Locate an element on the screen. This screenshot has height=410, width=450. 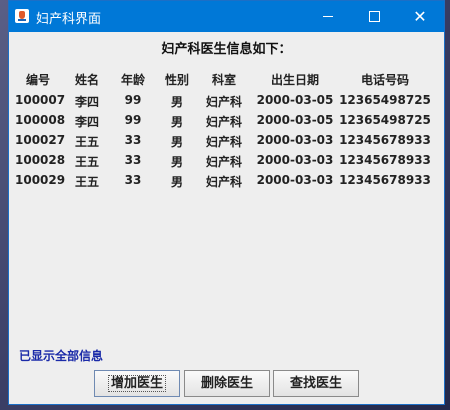
maximize-button is located at coordinates (374, 16).